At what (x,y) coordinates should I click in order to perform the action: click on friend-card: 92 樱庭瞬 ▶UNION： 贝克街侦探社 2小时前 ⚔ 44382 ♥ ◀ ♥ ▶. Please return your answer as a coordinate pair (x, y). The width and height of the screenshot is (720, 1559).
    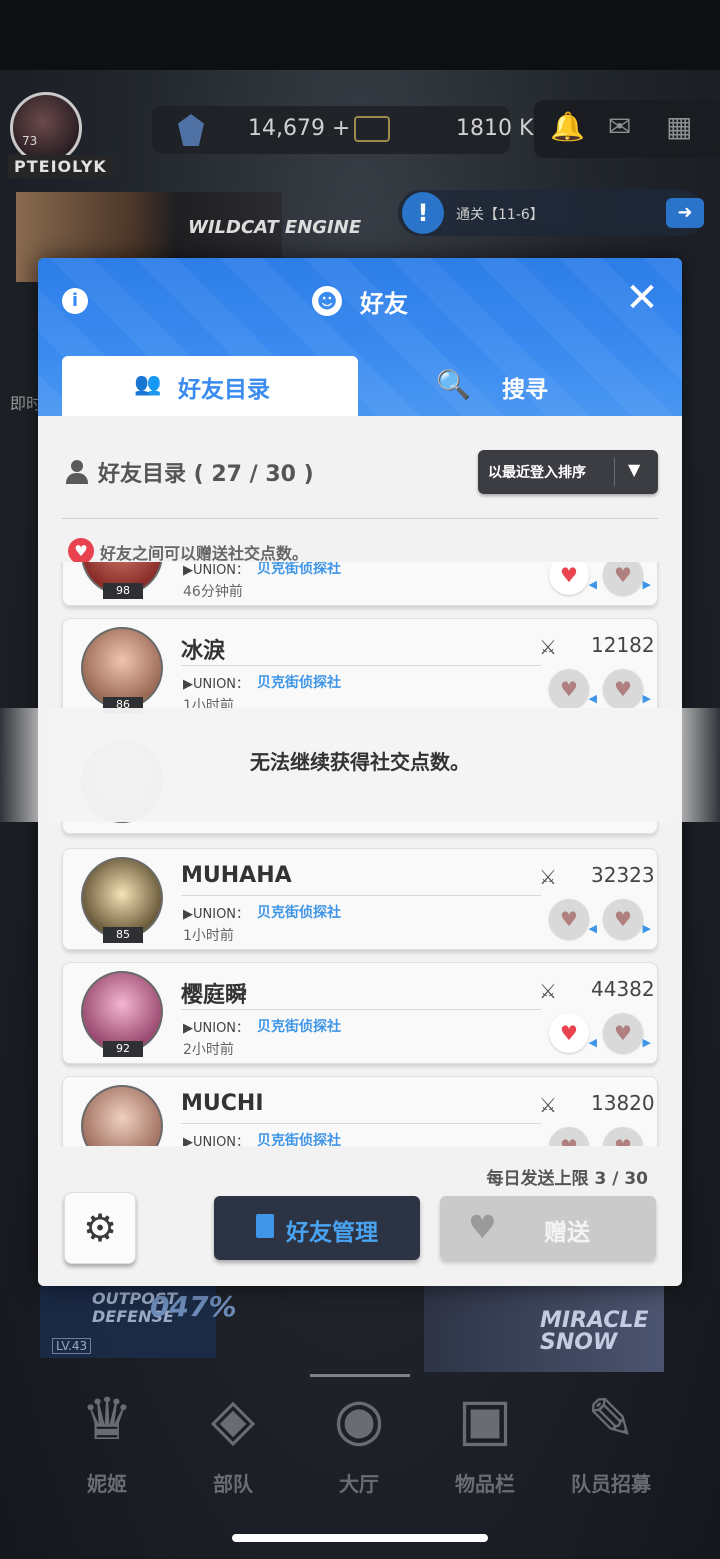
    Looking at the image, I should click on (360, 1013).